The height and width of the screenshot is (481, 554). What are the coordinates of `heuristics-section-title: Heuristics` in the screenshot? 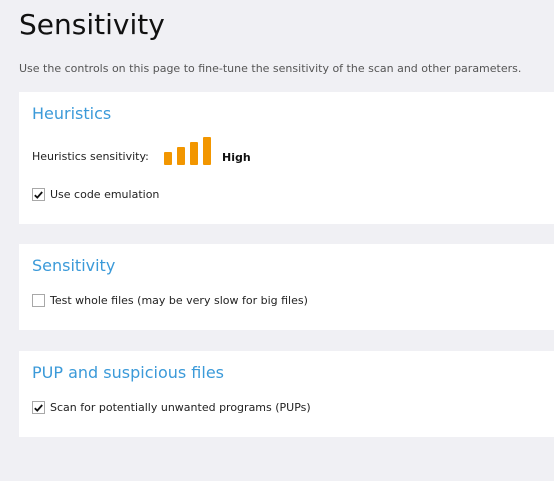 It's located at (72, 113).